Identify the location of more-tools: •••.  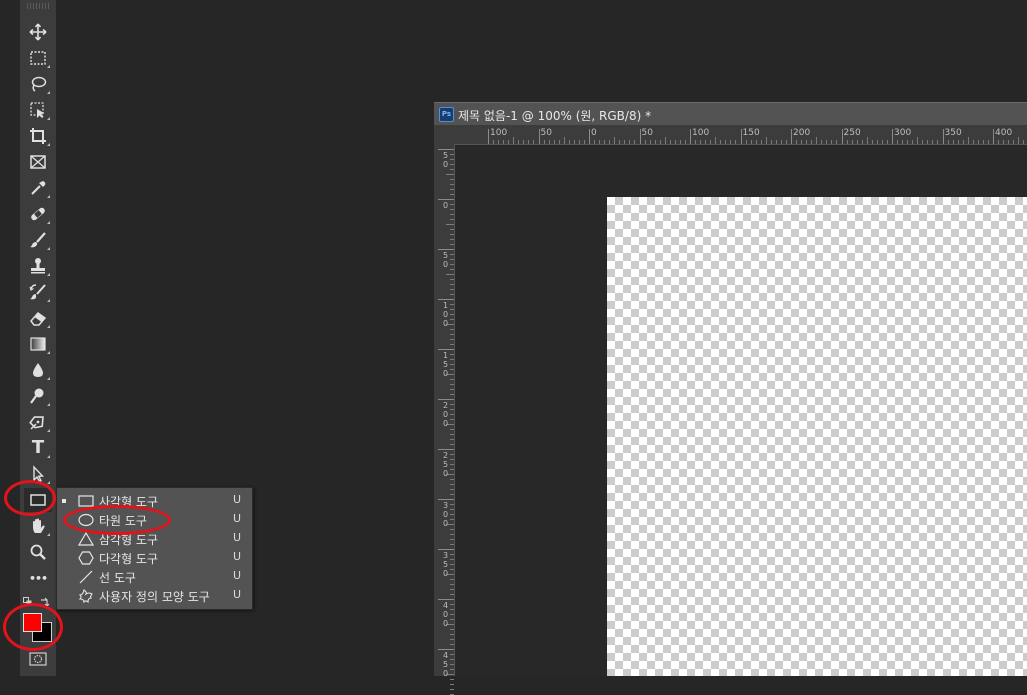
(38, 578).